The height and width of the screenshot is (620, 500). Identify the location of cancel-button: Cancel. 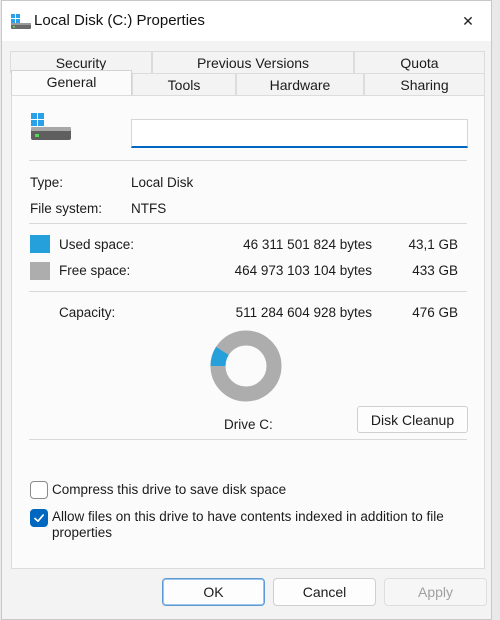
(324, 592).